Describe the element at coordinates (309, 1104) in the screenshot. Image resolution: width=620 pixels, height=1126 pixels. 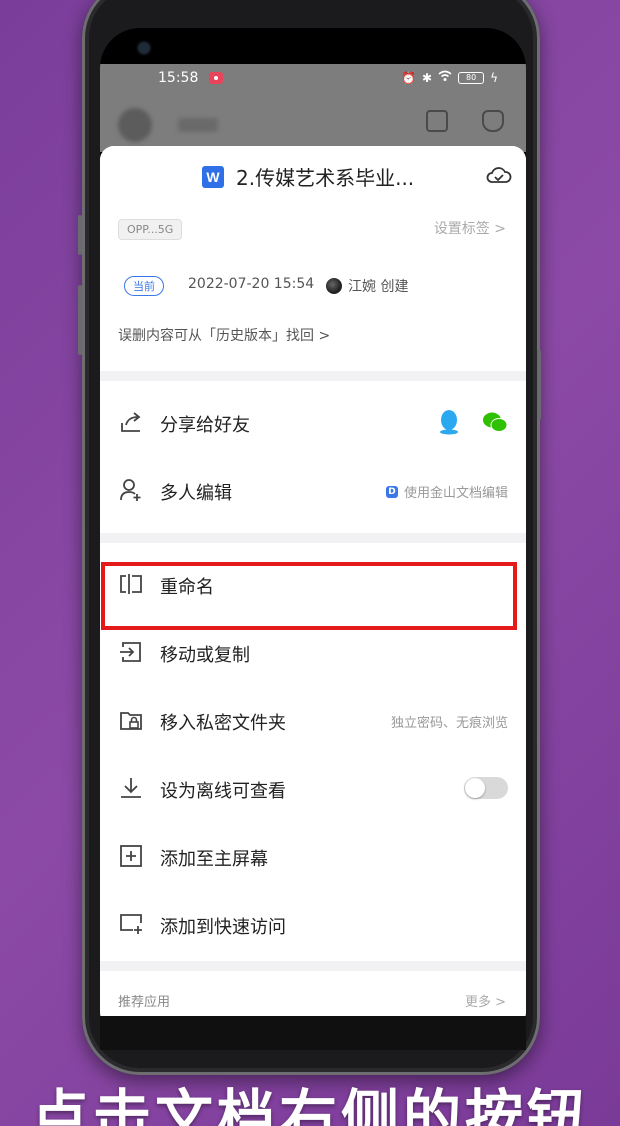
I see `video-caption: 点击文档右侧的按钮` at that location.